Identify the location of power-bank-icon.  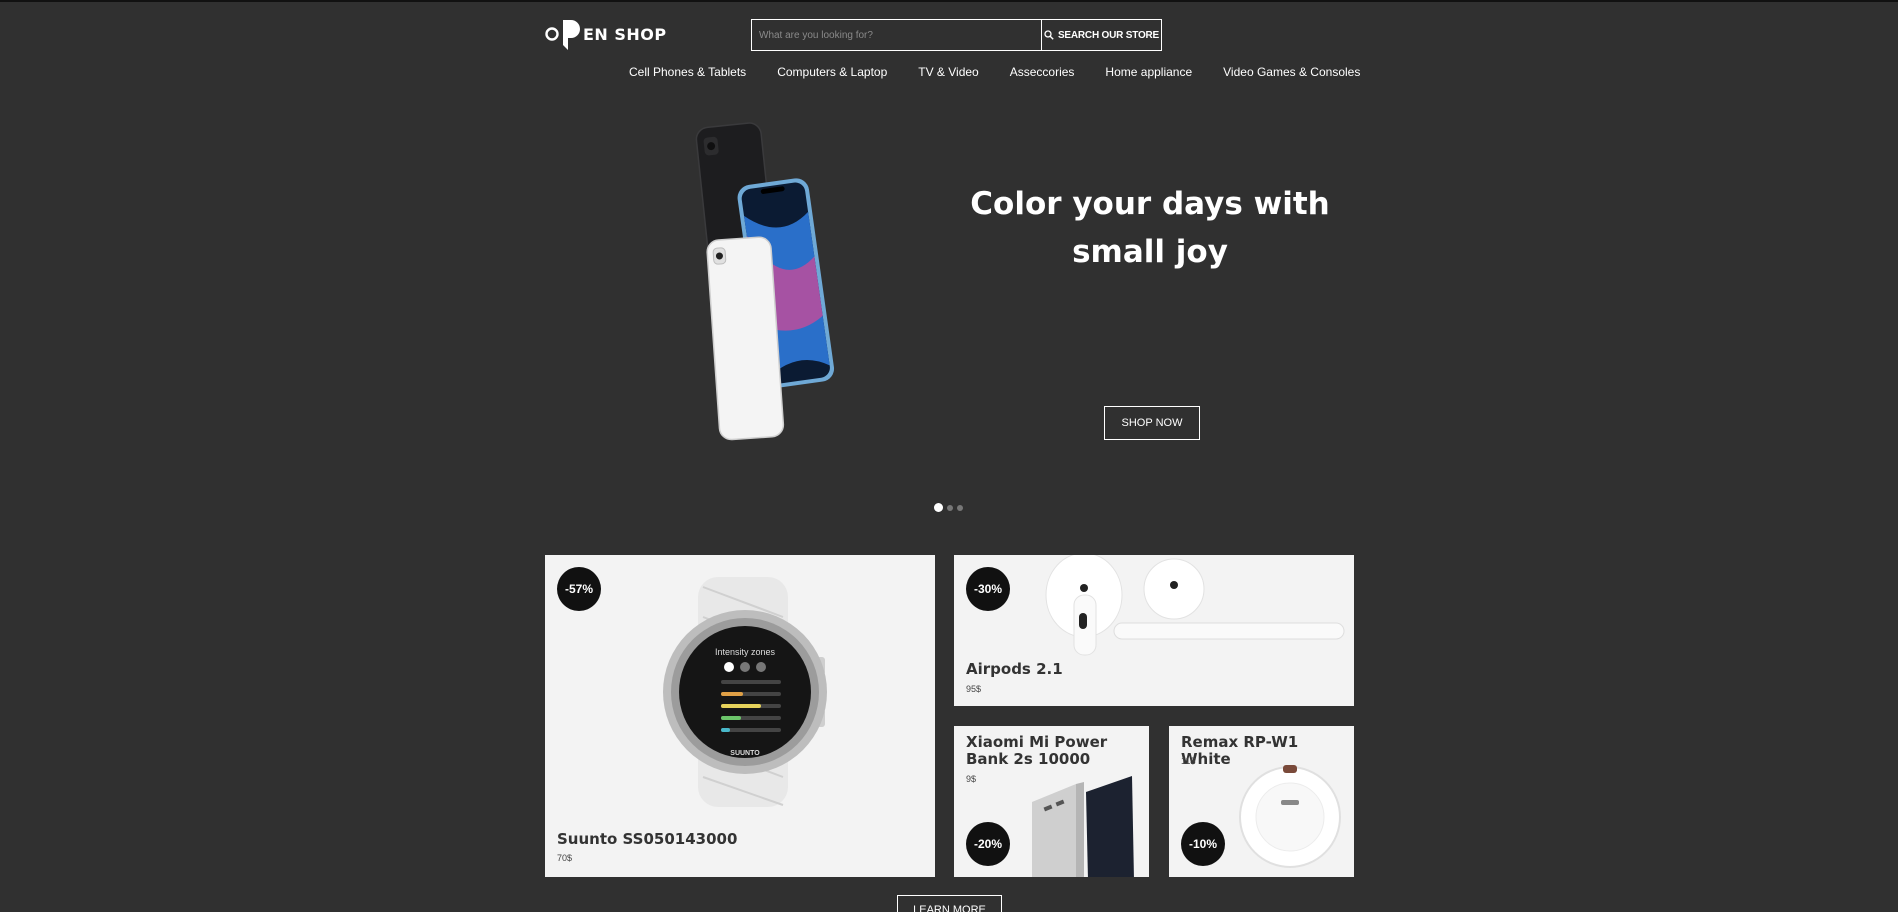
(1083, 826).